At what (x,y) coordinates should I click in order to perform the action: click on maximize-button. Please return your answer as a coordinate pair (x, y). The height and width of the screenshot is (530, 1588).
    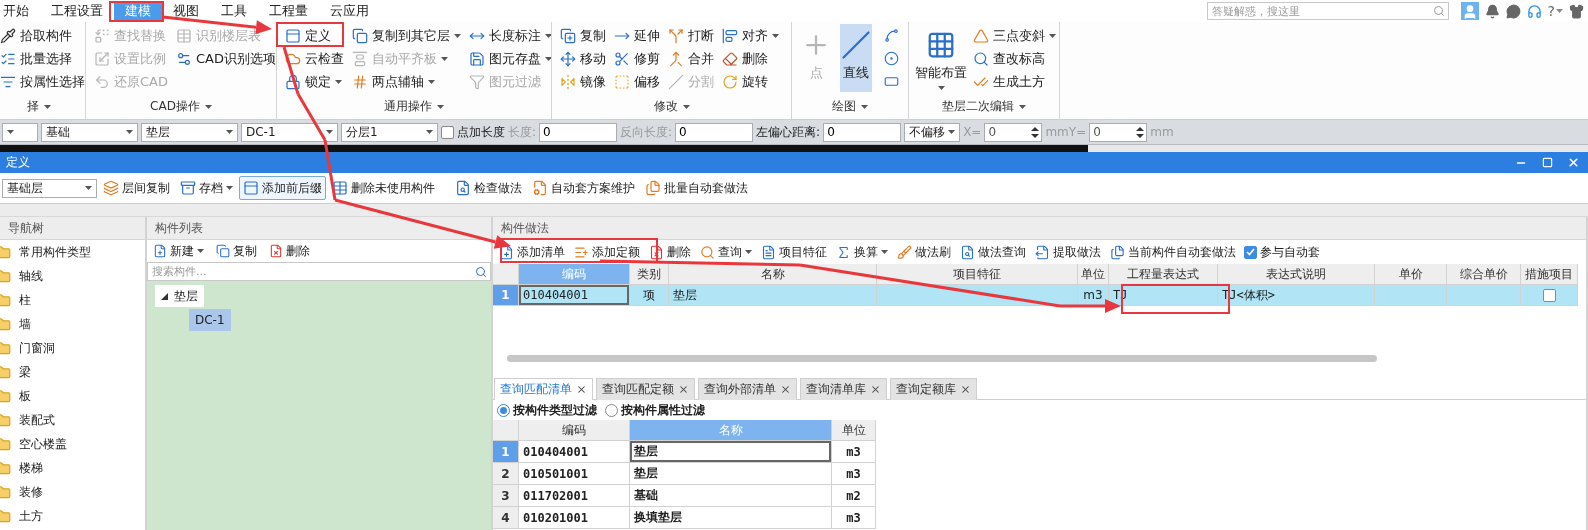
    Looking at the image, I should click on (1547, 162).